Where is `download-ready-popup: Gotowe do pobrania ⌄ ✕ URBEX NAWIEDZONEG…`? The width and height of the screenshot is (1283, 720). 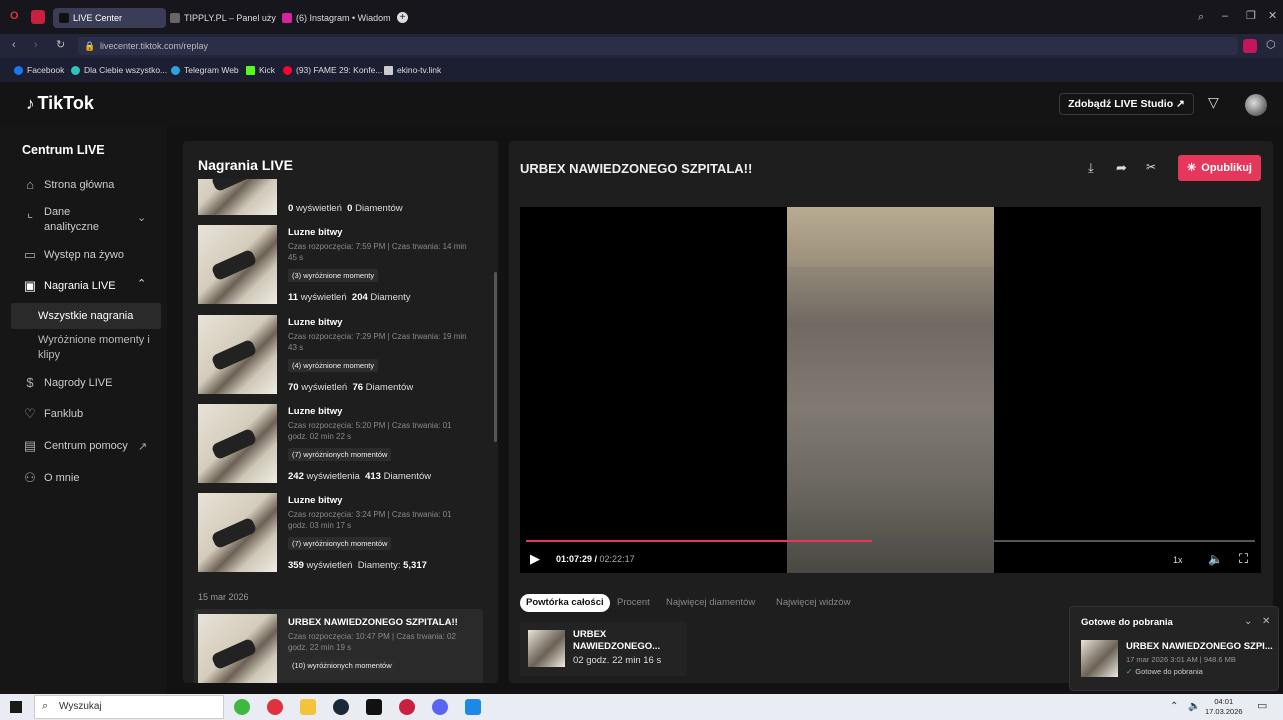
download-ready-popup: Gotowe do pobrania ⌄ ✕ URBEX NAWIEDZONEG… is located at coordinates (1174, 648).